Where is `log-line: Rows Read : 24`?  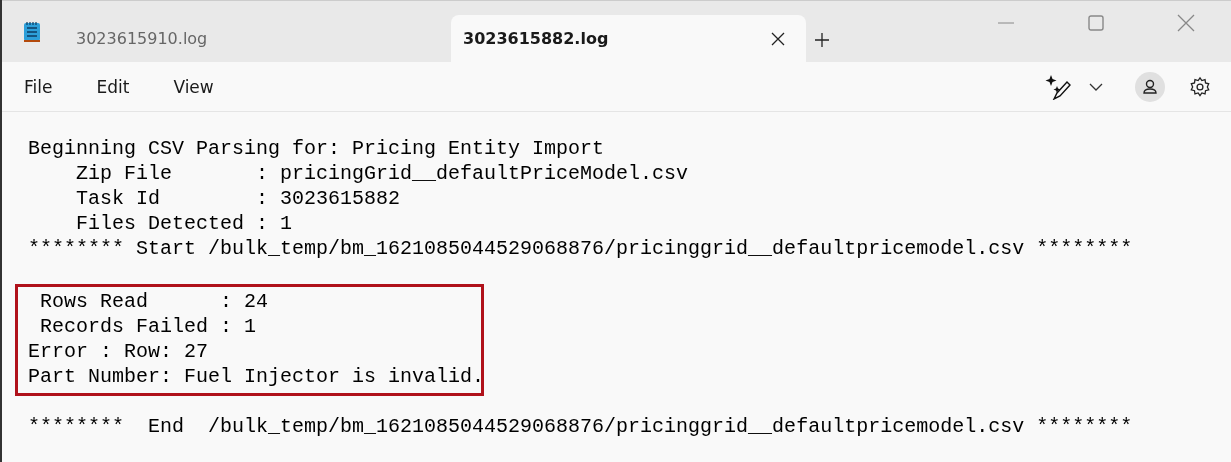
log-line: Rows Read : 24 is located at coordinates (154, 301).